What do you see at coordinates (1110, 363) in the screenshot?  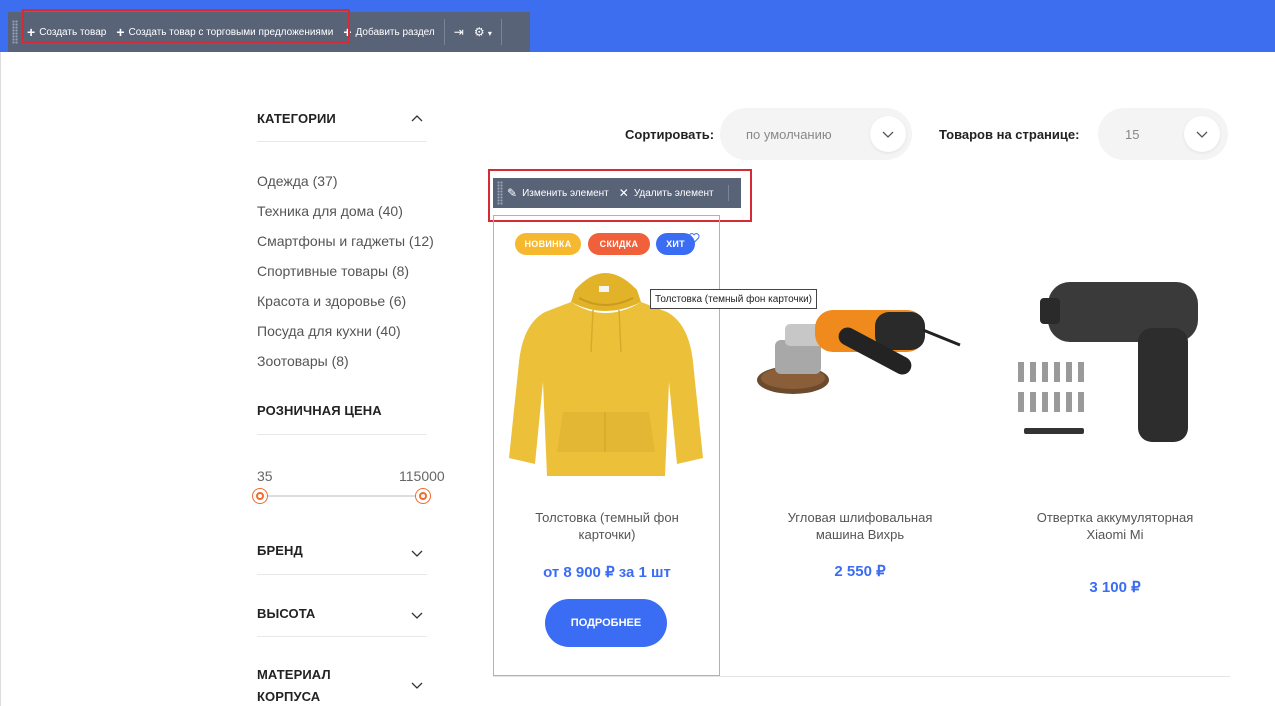 I see `product-image-screwdriver` at bounding box center [1110, 363].